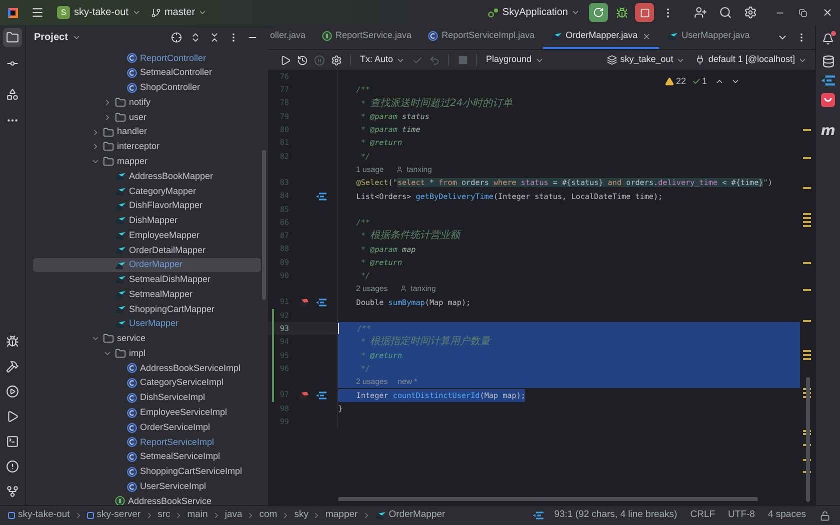 The height and width of the screenshot is (525, 840). Describe the element at coordinates (99, 12) in the screenshot. I see `repo-dropdown: S sky-take-out` at that location.